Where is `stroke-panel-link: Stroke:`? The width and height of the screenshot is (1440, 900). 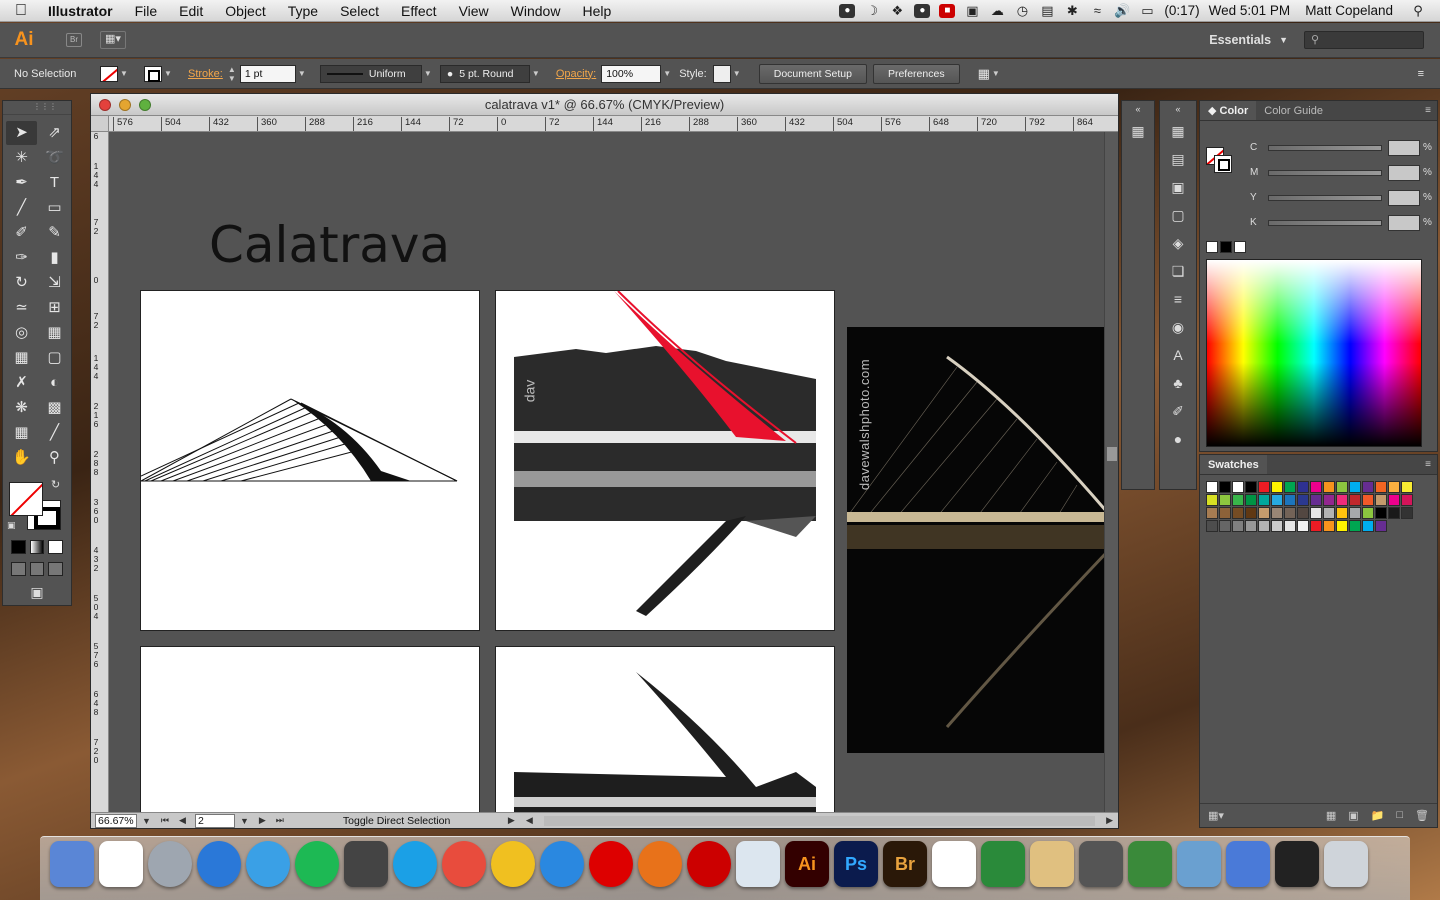
stroke-panel-link: Stroke: is located at coordinates (205, 74).